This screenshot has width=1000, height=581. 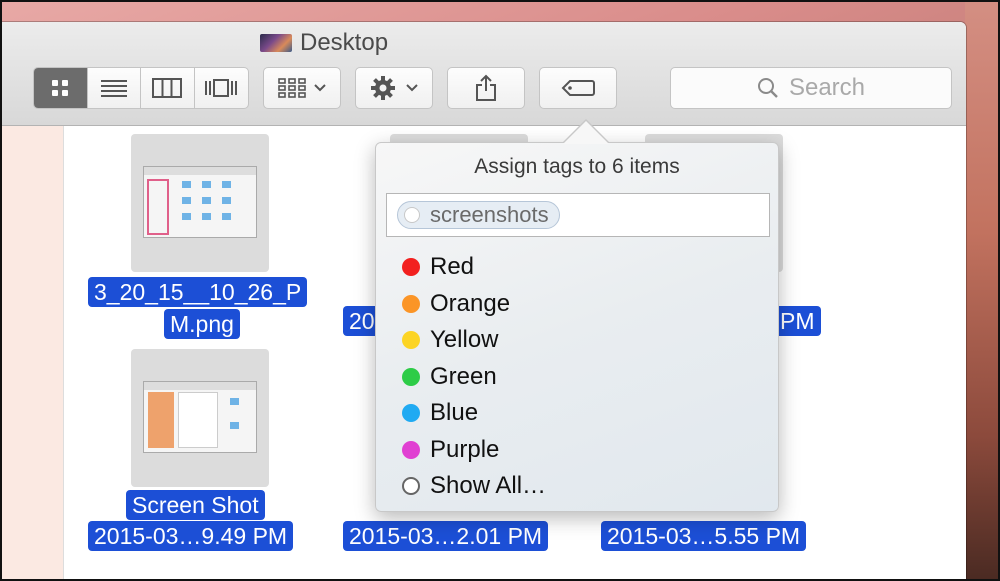 I want to click on orange-dot-icon, so click(x=411, y=303).